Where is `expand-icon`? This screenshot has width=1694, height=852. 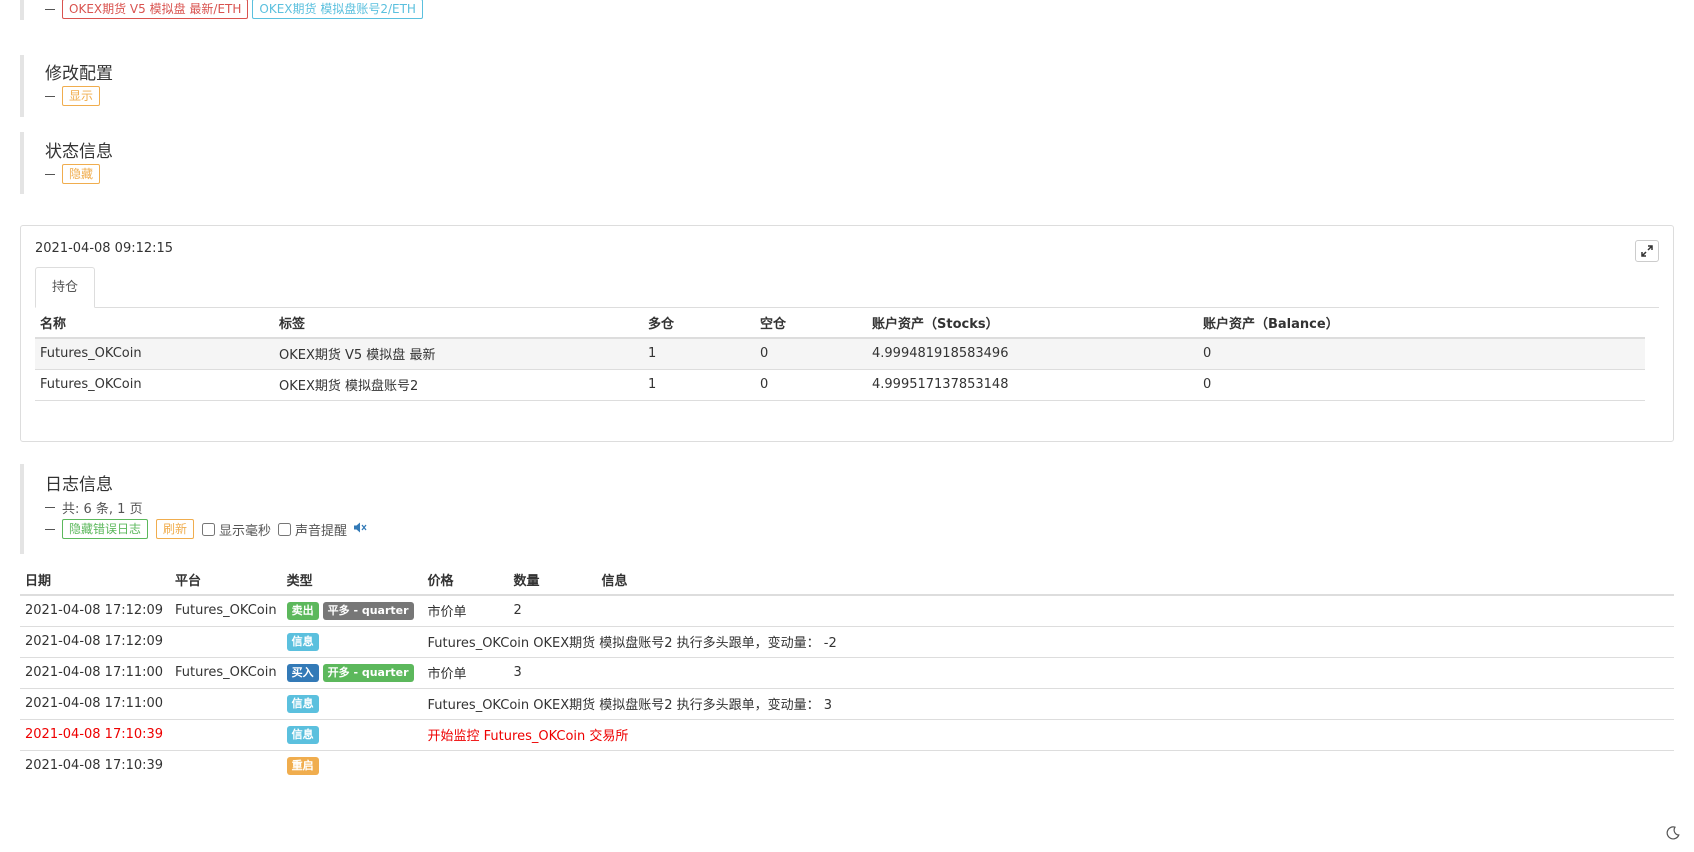
expand-icon is located at coordinates (1647, 251).